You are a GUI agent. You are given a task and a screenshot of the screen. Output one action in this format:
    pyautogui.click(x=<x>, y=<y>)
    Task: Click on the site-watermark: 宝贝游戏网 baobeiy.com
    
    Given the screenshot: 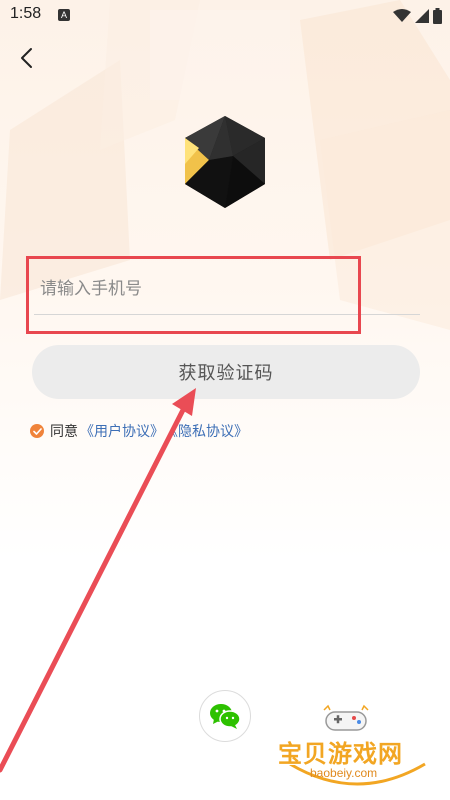 What is the action you would take?
    pyautogui.click(x=357, y=749)
    